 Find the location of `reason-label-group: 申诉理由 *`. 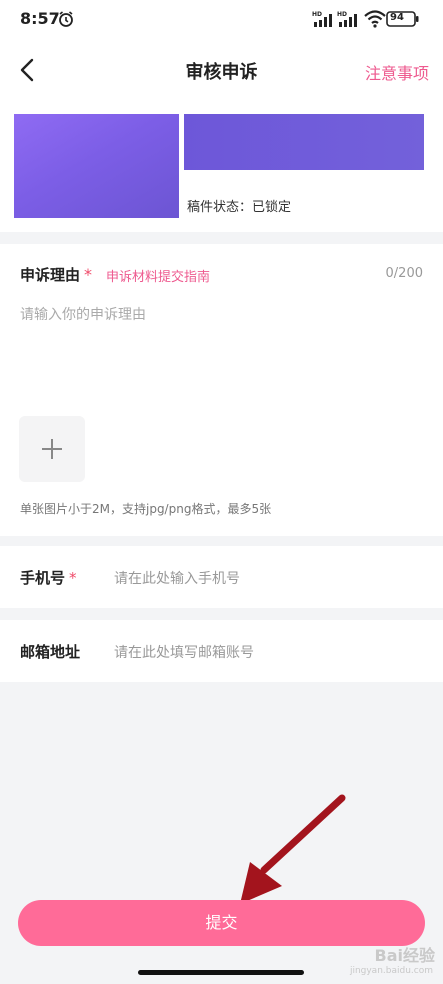

reason-label-group: 申诉理由 * is located at coordinates (56, 274).